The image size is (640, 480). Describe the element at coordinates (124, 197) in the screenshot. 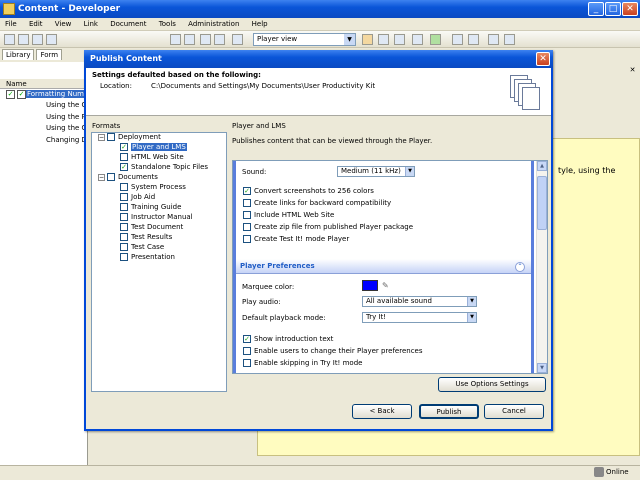

I see `checkbox-job-aid` at that location.